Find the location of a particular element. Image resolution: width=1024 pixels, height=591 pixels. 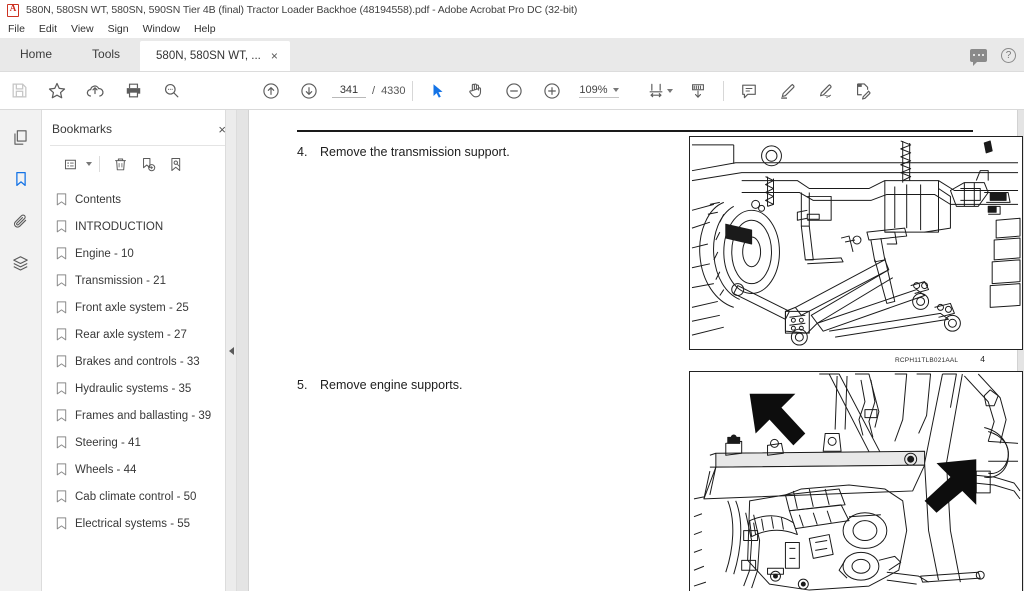

bookmark-label: Cab climate control - 50 is located at coordinates (136, 497).